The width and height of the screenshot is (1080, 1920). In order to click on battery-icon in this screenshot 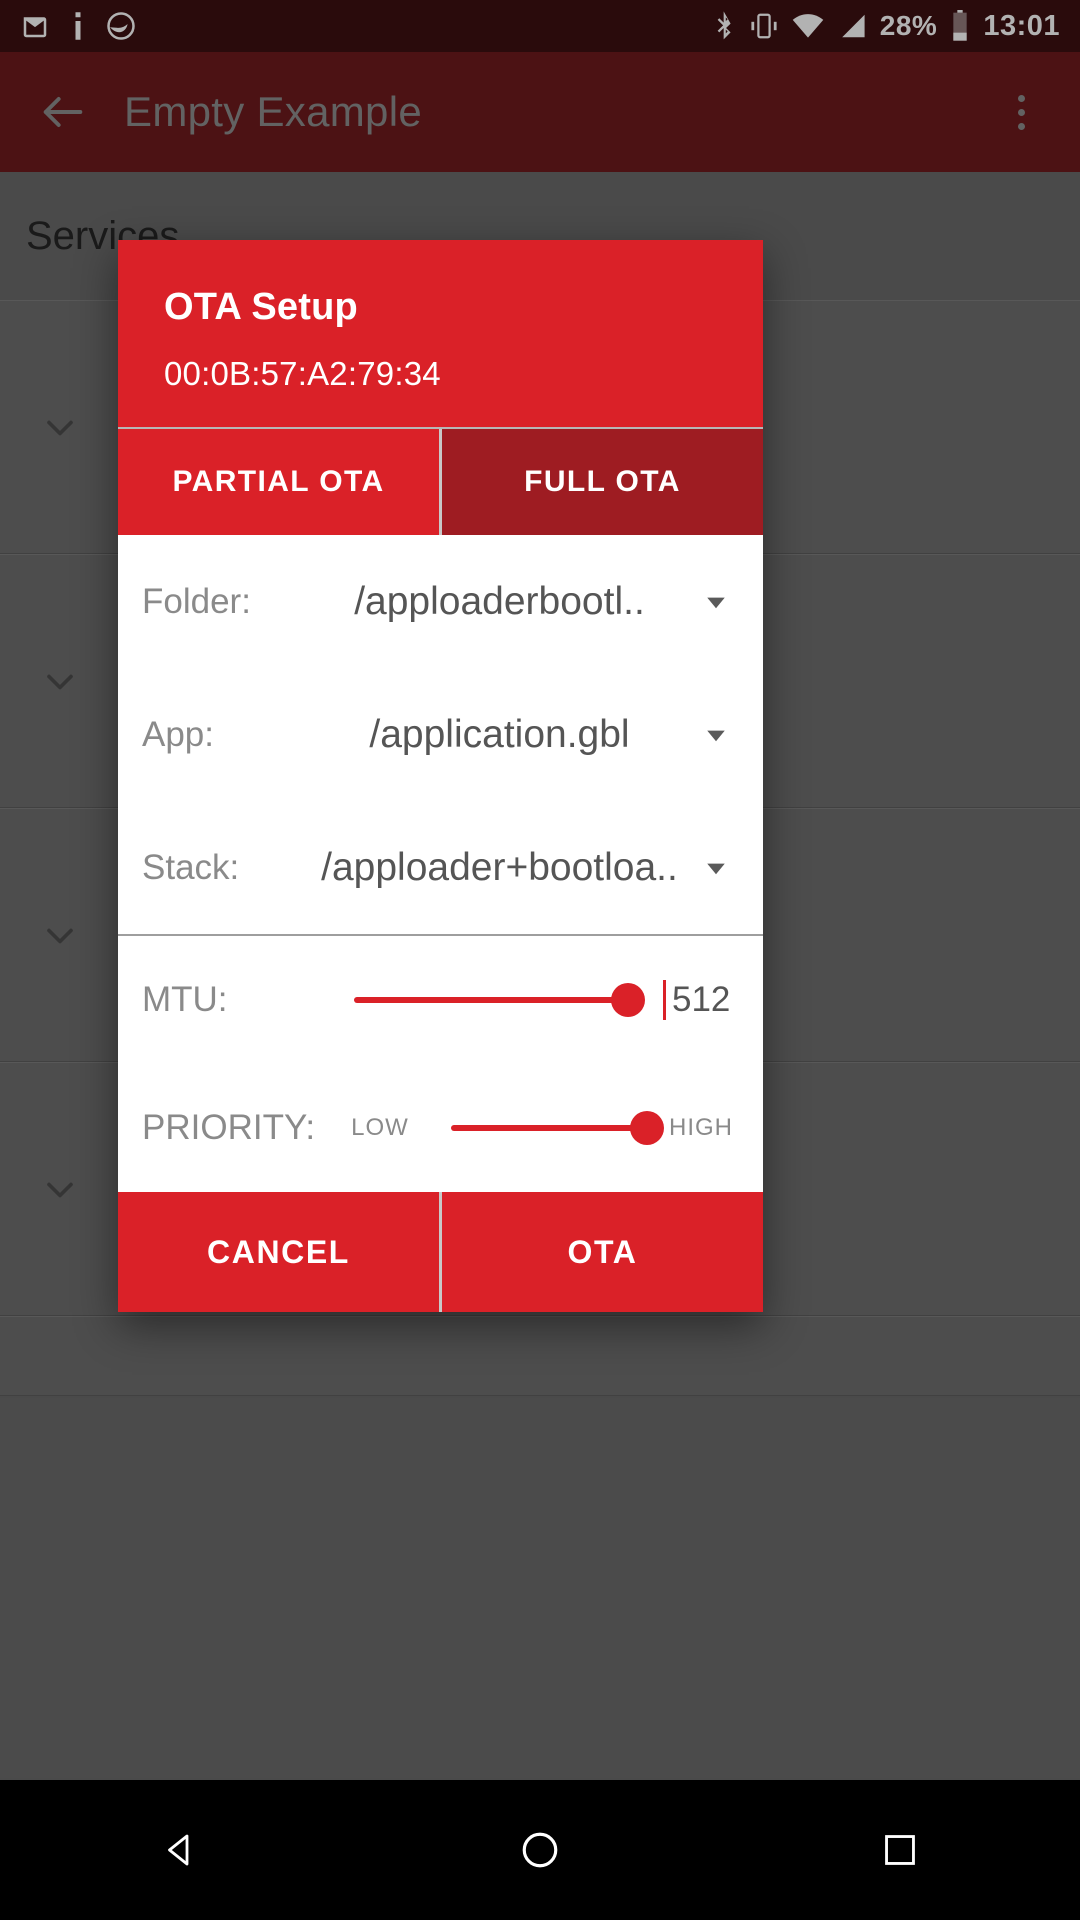, I will do `click(960, 26)`.